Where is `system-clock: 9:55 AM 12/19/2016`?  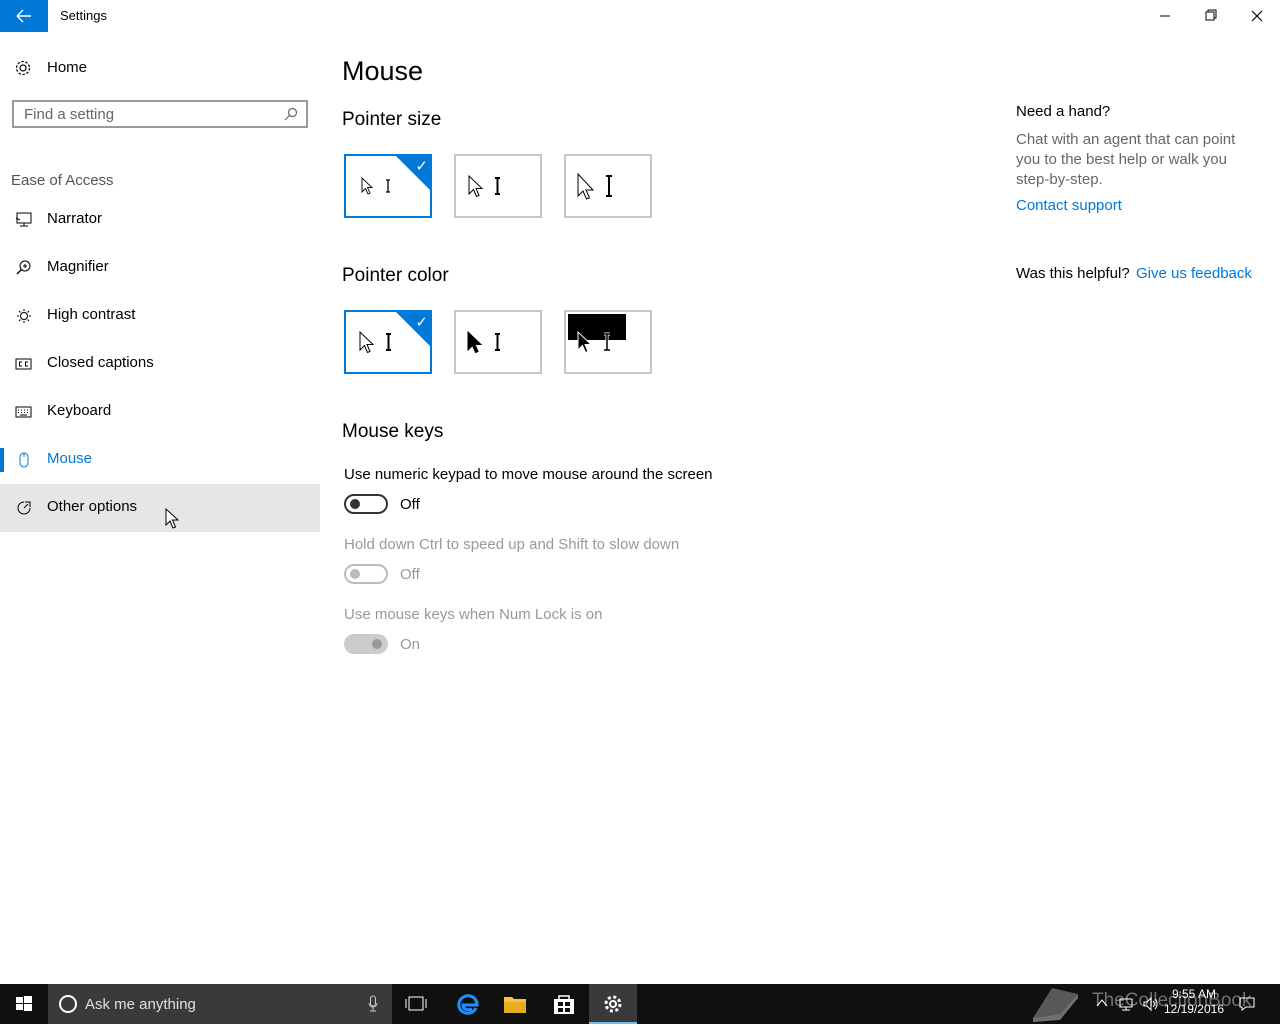 system-clock: 9:55 AM 12/19/2016 is located at coordinates (1194, 1002).